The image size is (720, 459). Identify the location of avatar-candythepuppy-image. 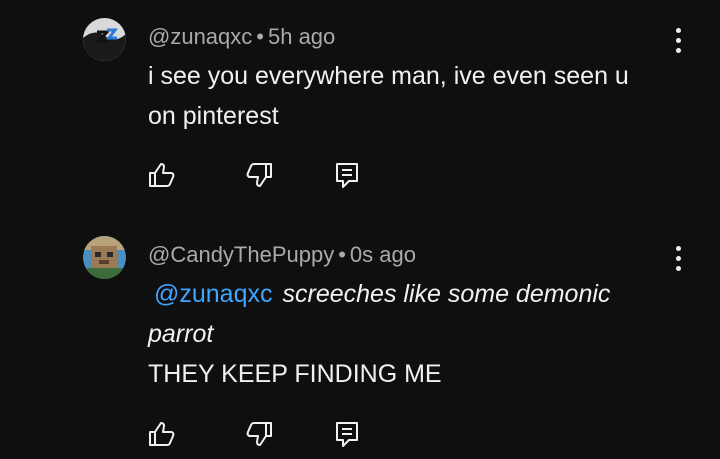
(104, 257).